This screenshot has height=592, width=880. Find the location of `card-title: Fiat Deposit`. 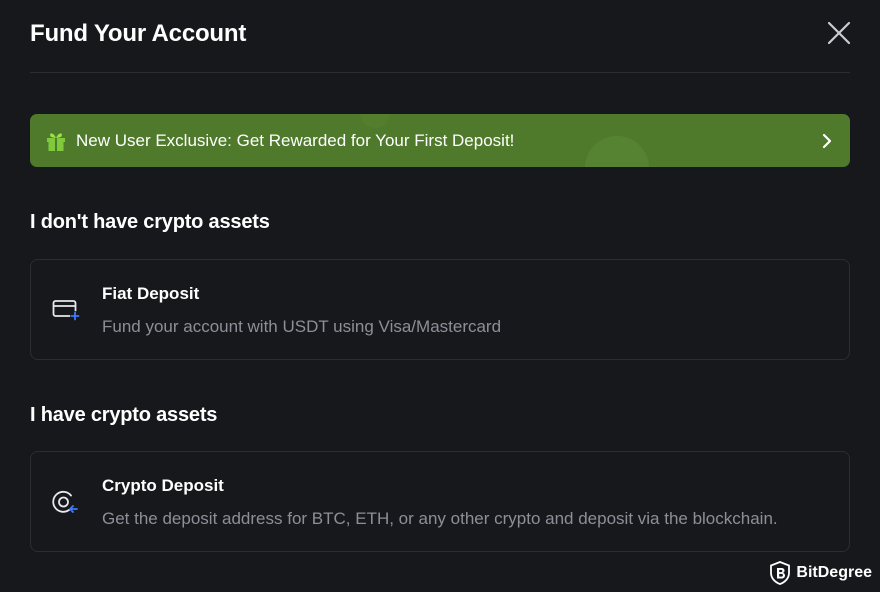

card-title: Fiat Deposit is located at coordinates (151, 293).